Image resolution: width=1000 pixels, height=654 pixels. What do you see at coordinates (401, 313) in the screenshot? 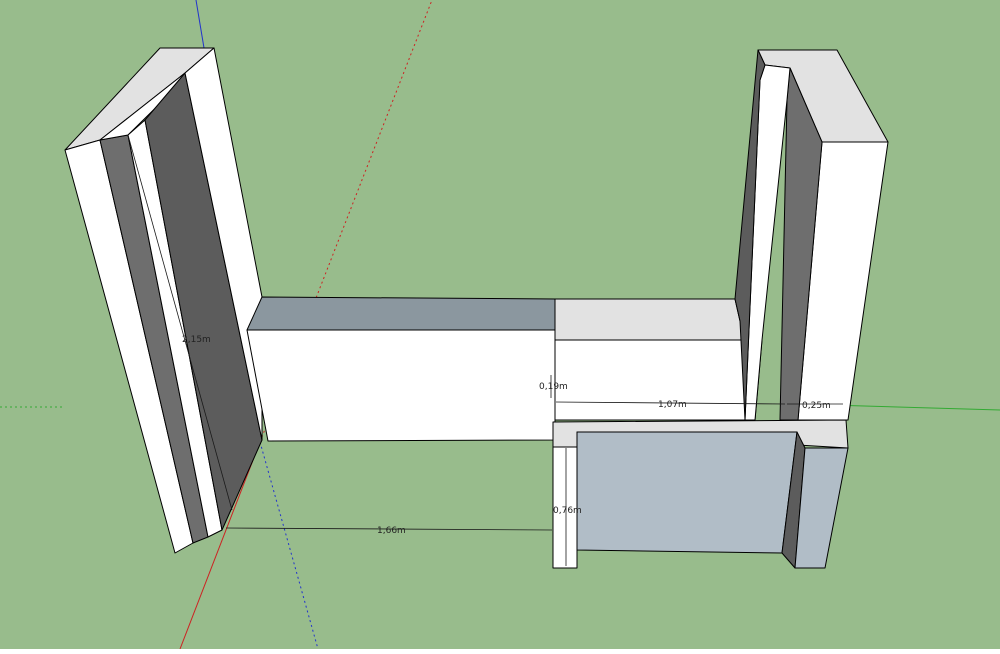
I see `middle-block-top` at bounding box center [401, 313].